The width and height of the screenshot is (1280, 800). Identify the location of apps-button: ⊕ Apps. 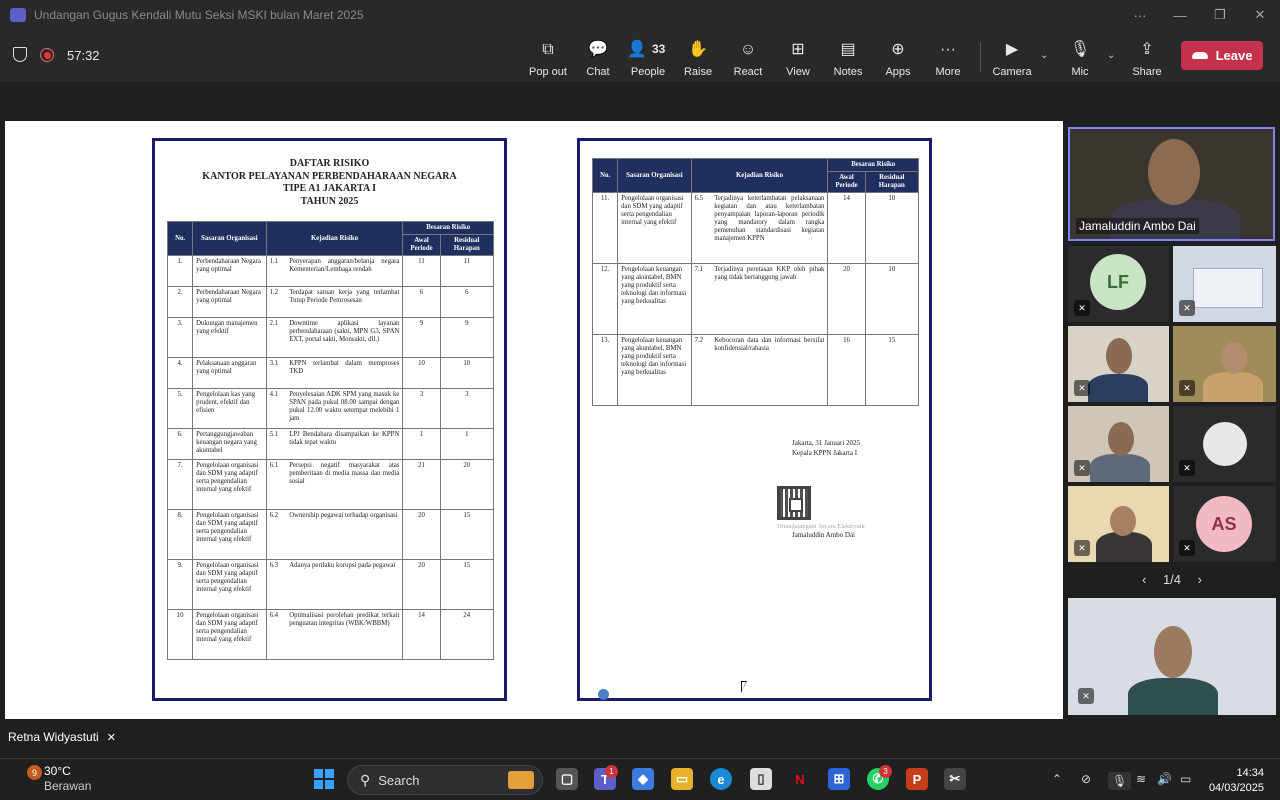
(898, 58).